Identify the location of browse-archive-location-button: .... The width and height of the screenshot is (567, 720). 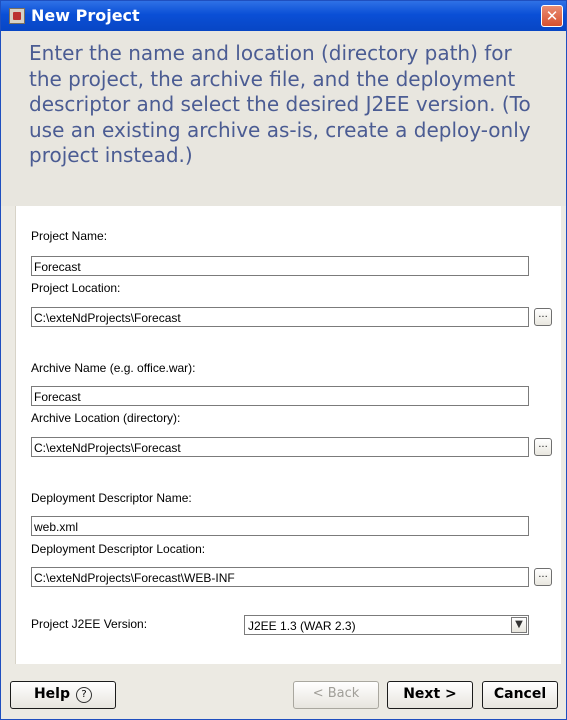
(543, 447).